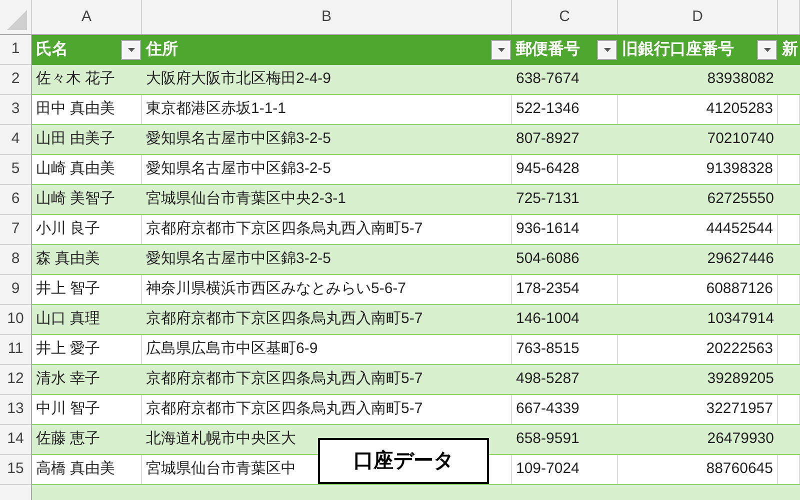 The height and width of the screenshot is (500, 800). Describe the element at coordinates (216, 109) in the screenshot. I see `table-cell-text: 東京都港区赤坂1-1-1` at that location.